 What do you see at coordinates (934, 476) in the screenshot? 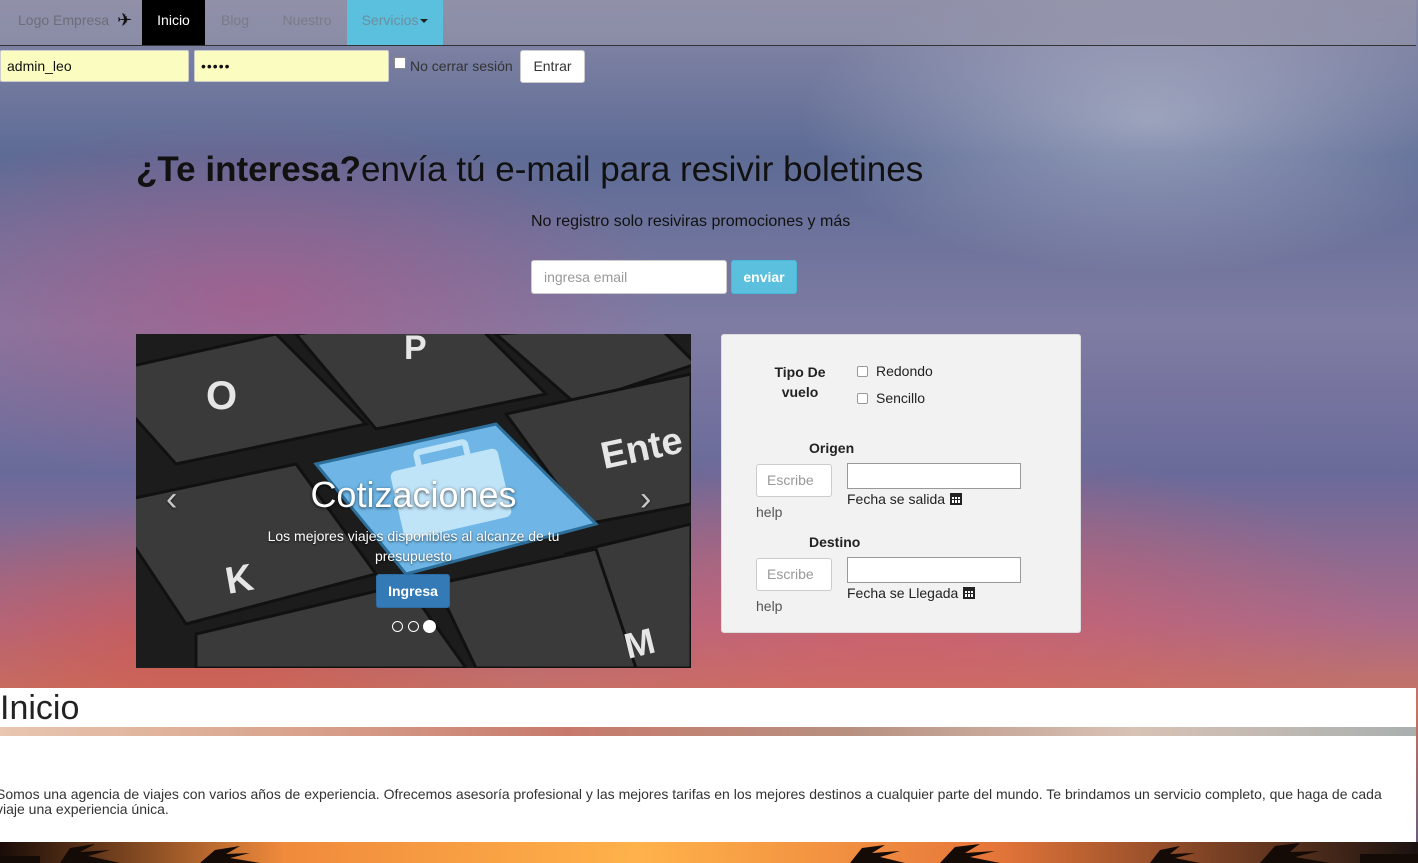
I see `departure-date-input` at bounding box center [934, 476].